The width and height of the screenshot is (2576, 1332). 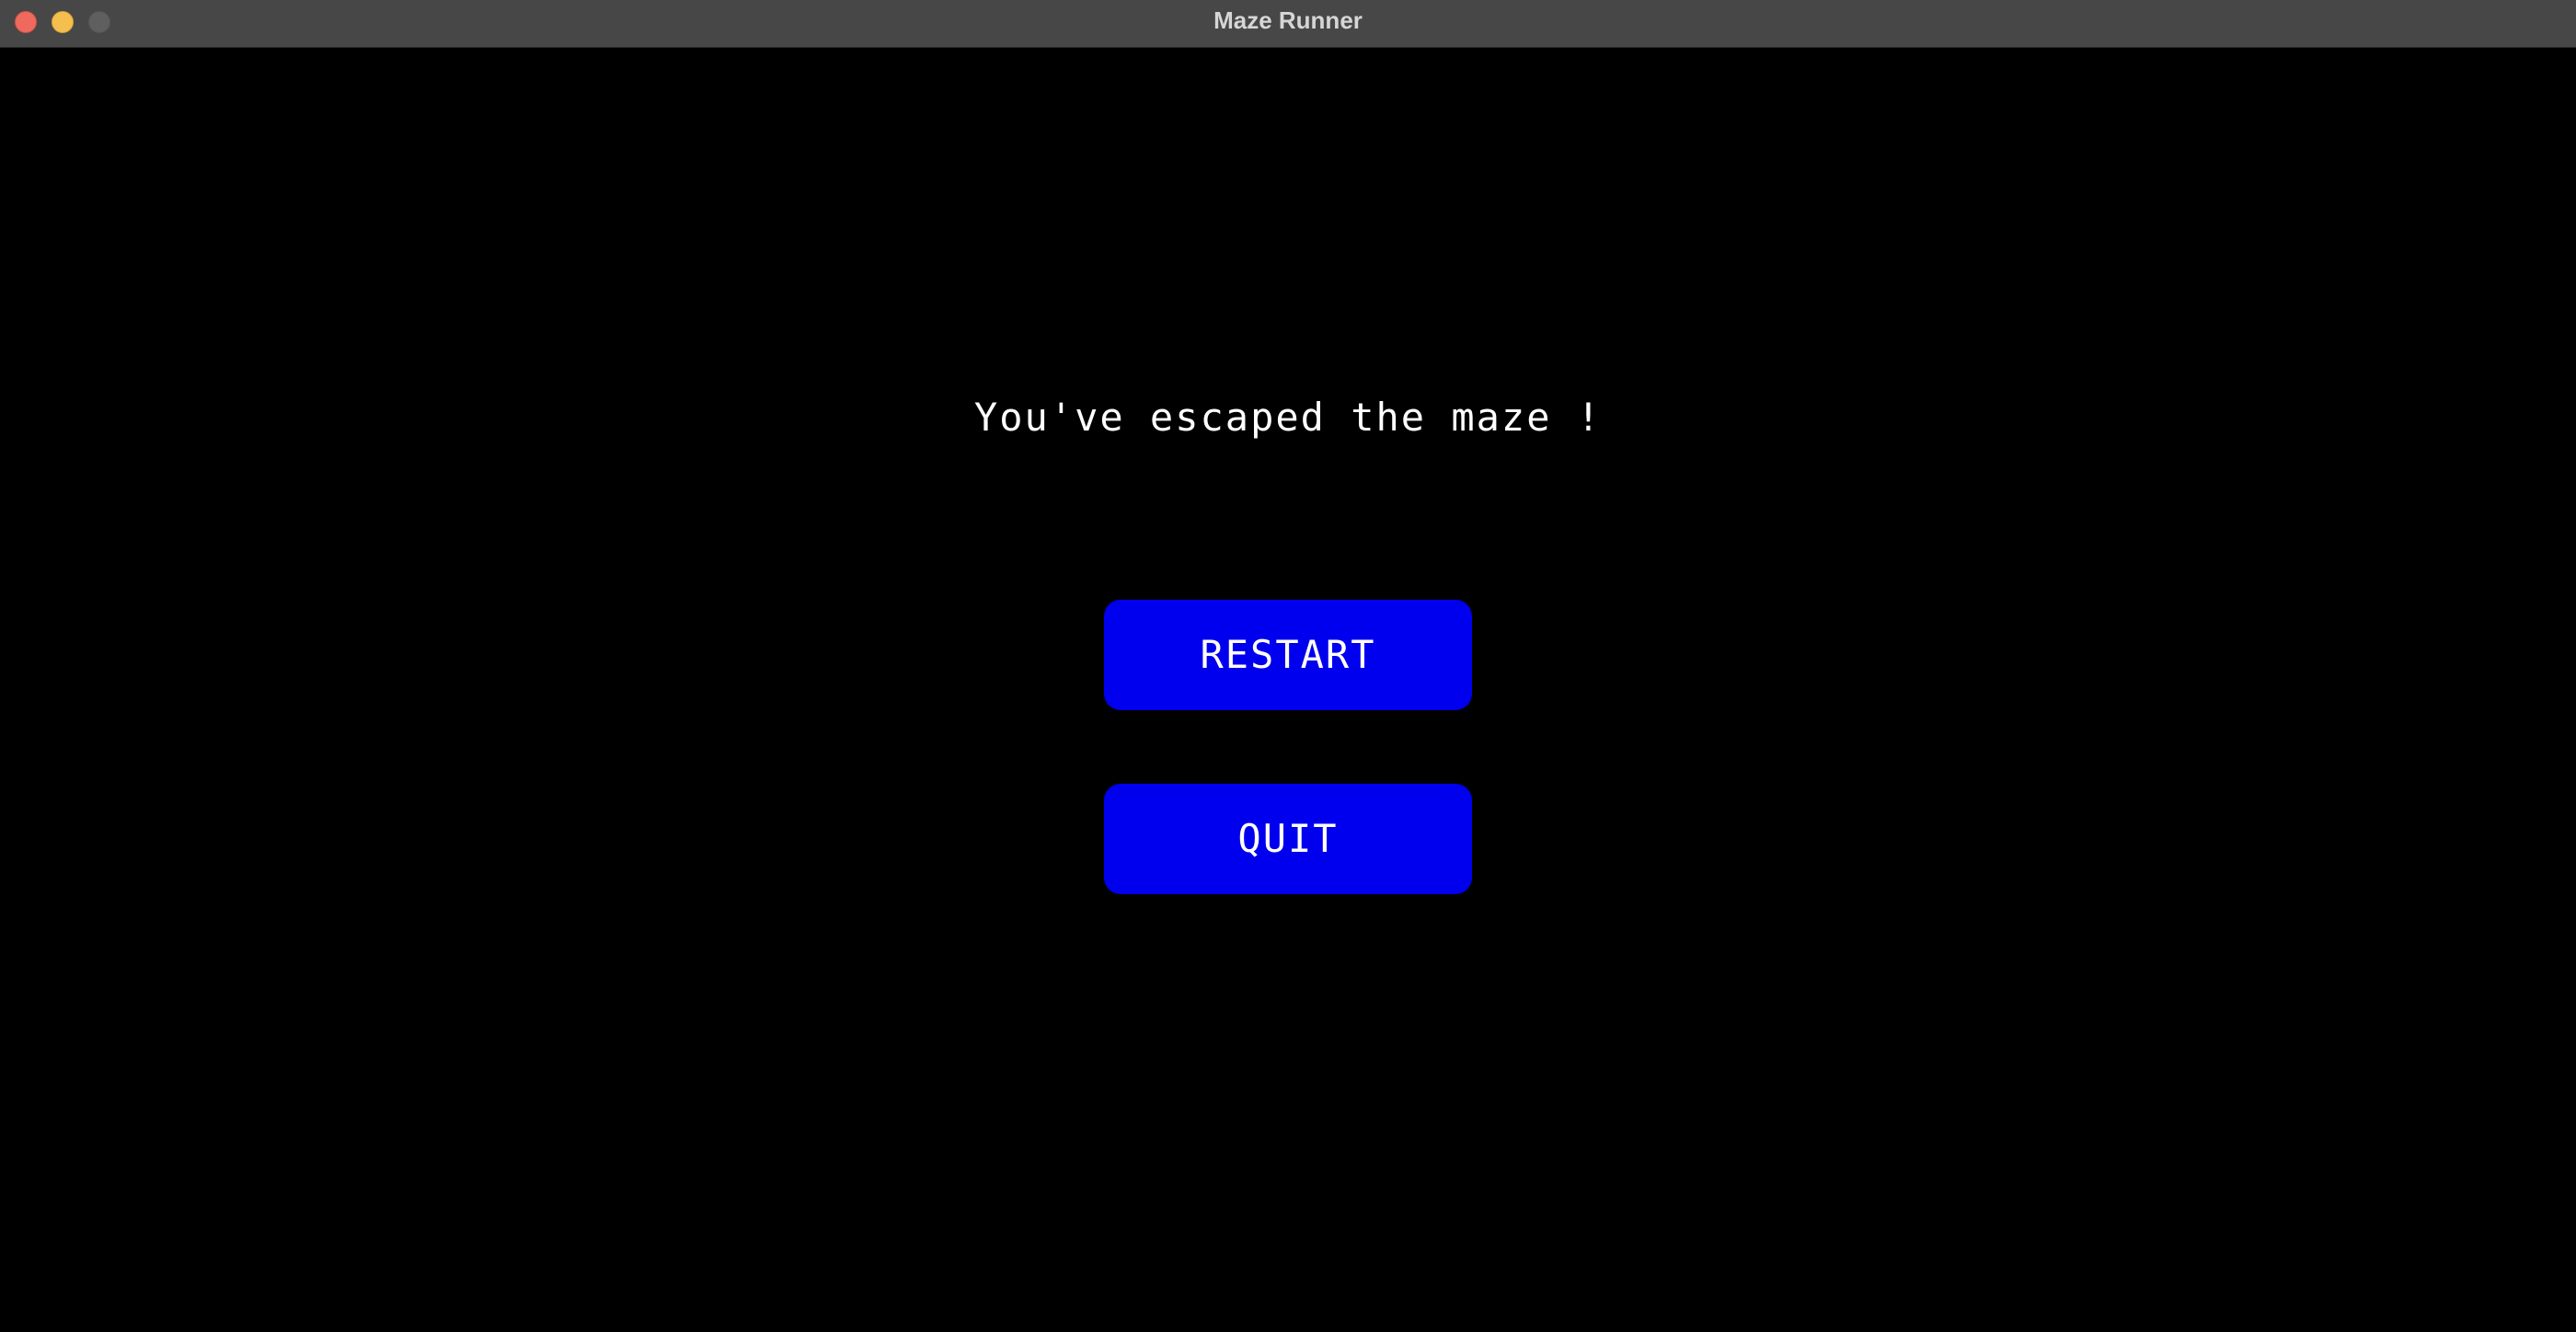 I want to click on title-bar: Maze Runner, so click(x=1288, y=24).